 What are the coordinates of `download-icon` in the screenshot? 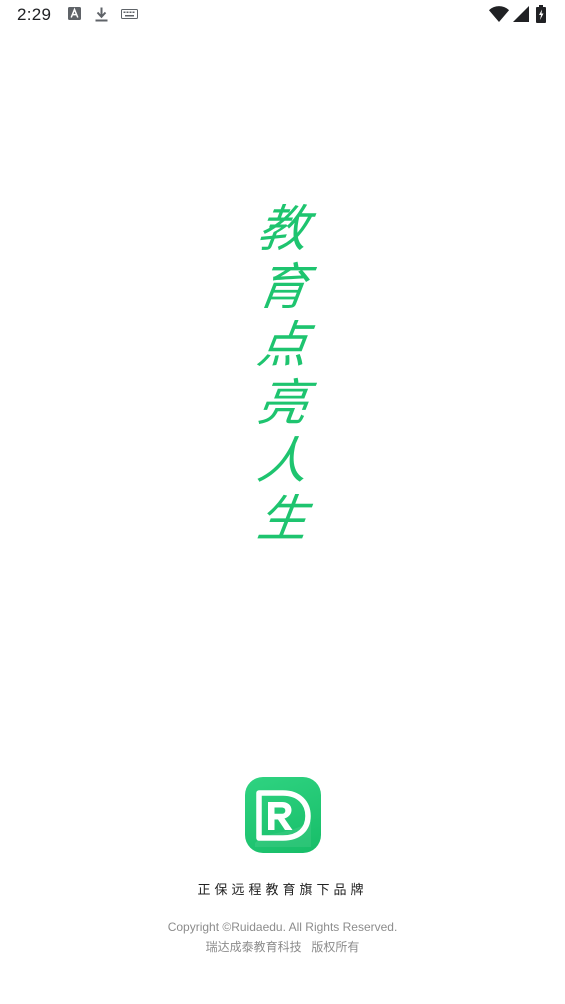 It's located at (101, 14).